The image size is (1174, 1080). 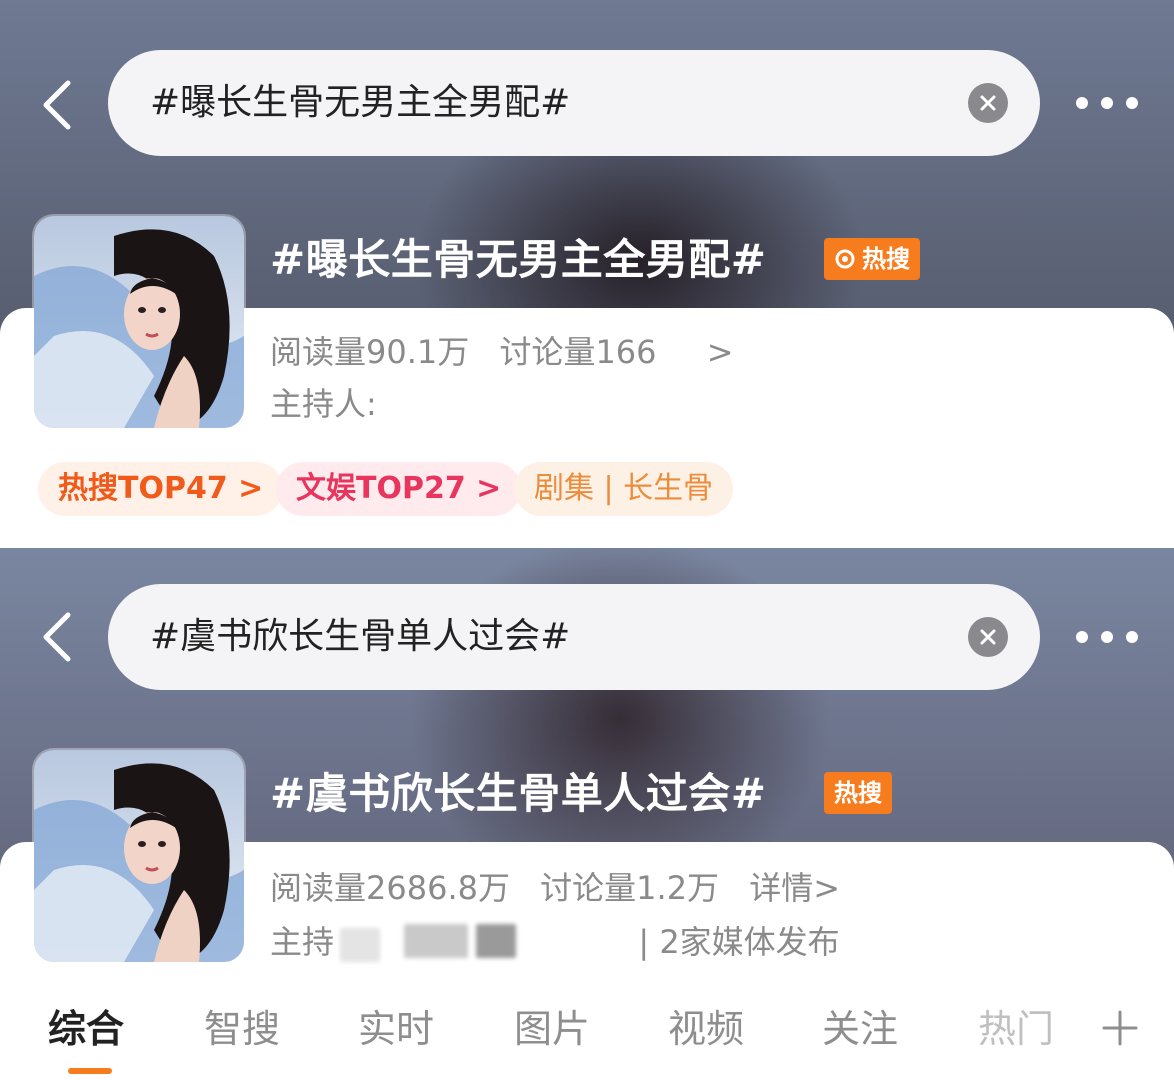 What do you see at coordinates (302, 942) in the screenshot?
I see `host-label: 主持` at bounding box center [302, 942].